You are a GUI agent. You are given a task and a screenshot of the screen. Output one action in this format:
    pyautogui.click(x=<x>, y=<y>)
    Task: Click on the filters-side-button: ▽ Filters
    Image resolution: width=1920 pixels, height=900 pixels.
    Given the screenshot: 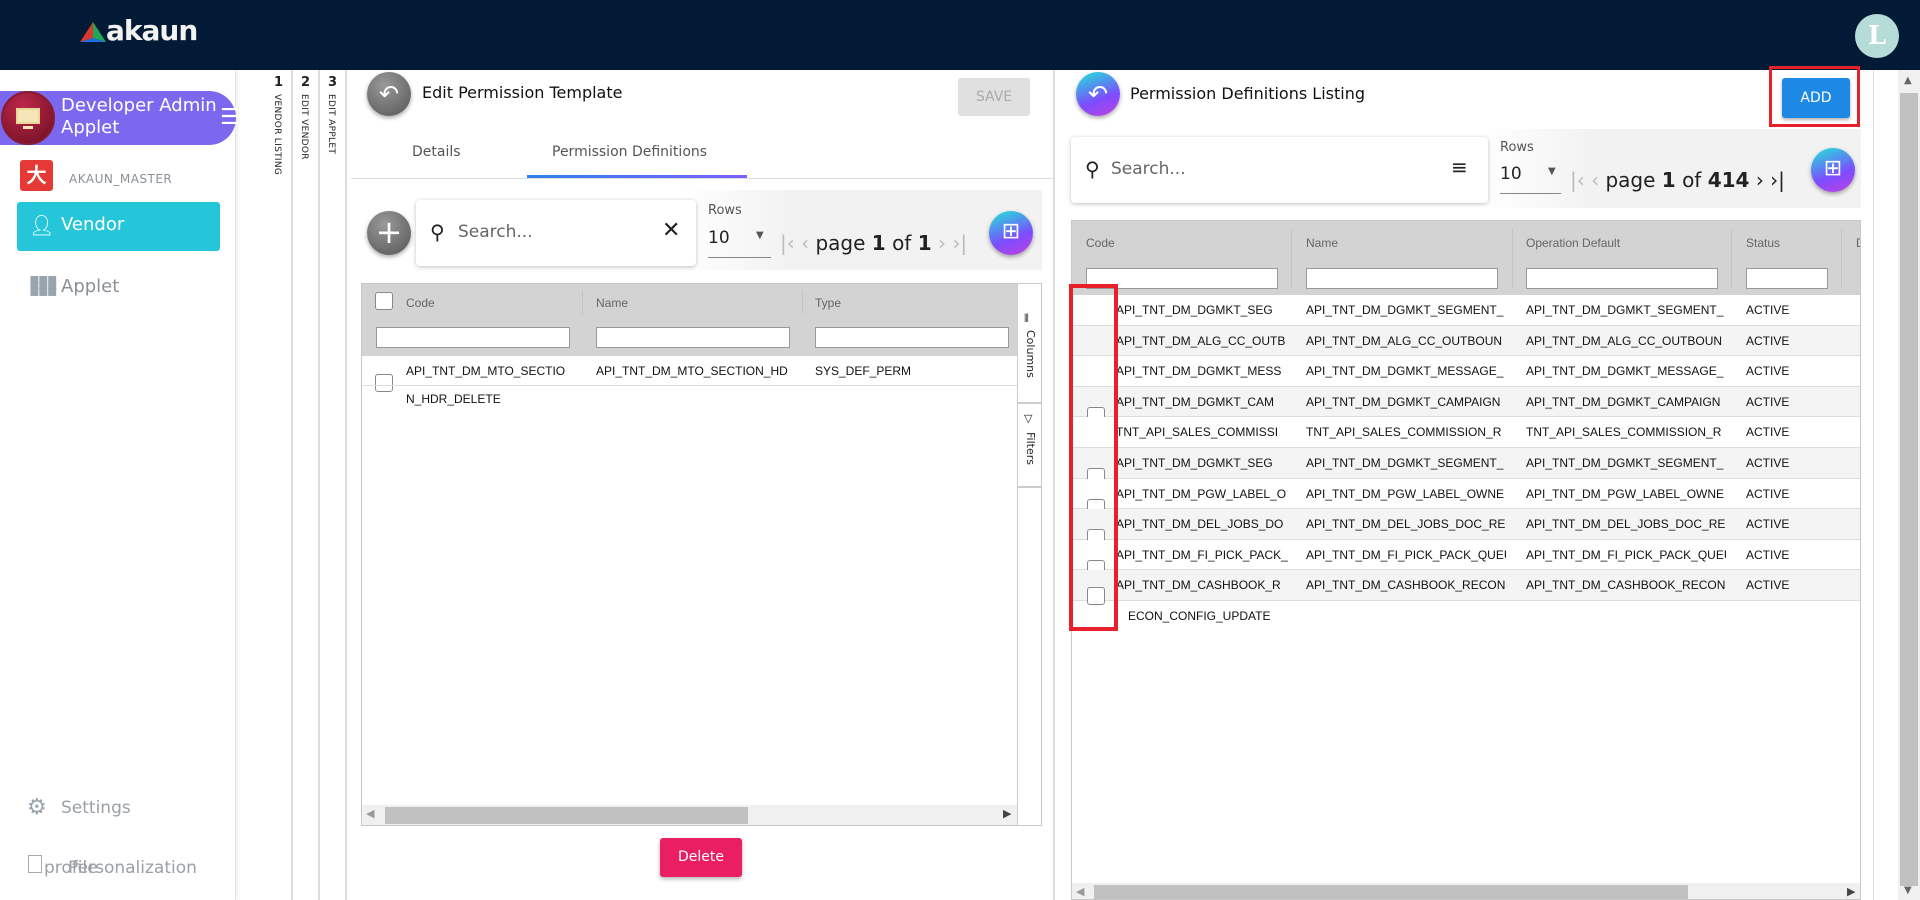 What is the action you would take?
    pyautogui.click(x=1030, y=447)
    